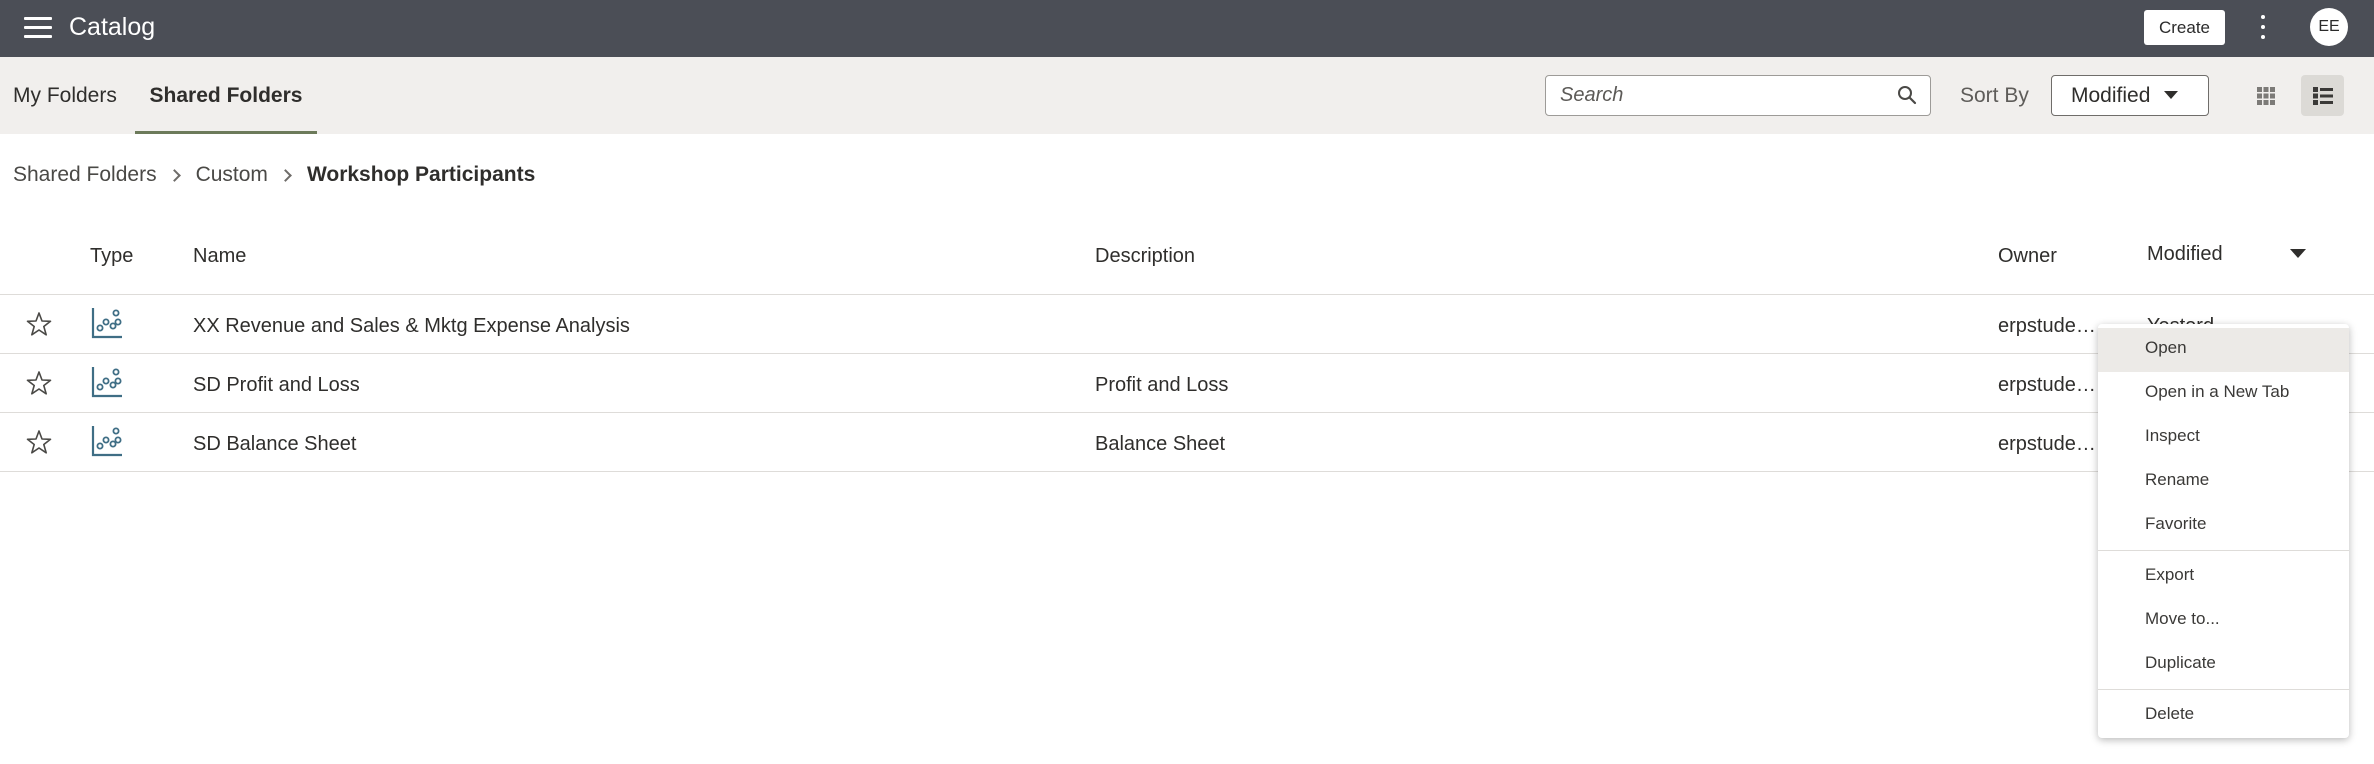 This screenshot has width=2374, height=764. Describe the element at coordinates (1907, 95) in the screenshot. I see `search-icon` at that location.